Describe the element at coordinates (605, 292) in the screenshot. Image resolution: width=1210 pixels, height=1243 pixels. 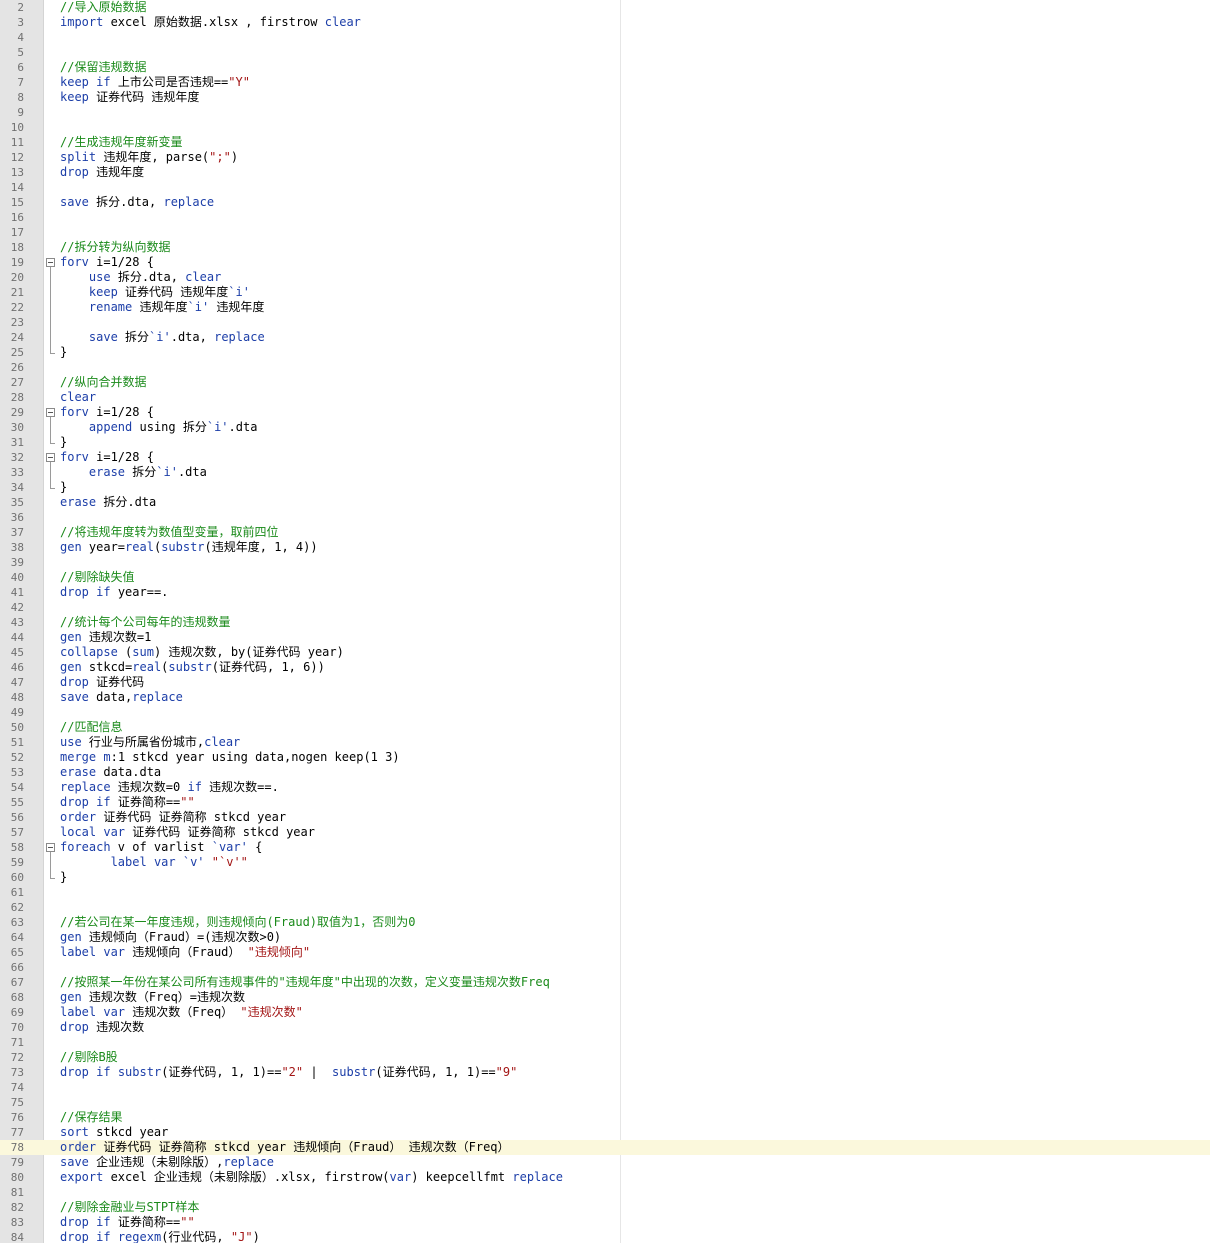
I see `code-line: 21 keep 证券代码 违规年度`i'` at that location.